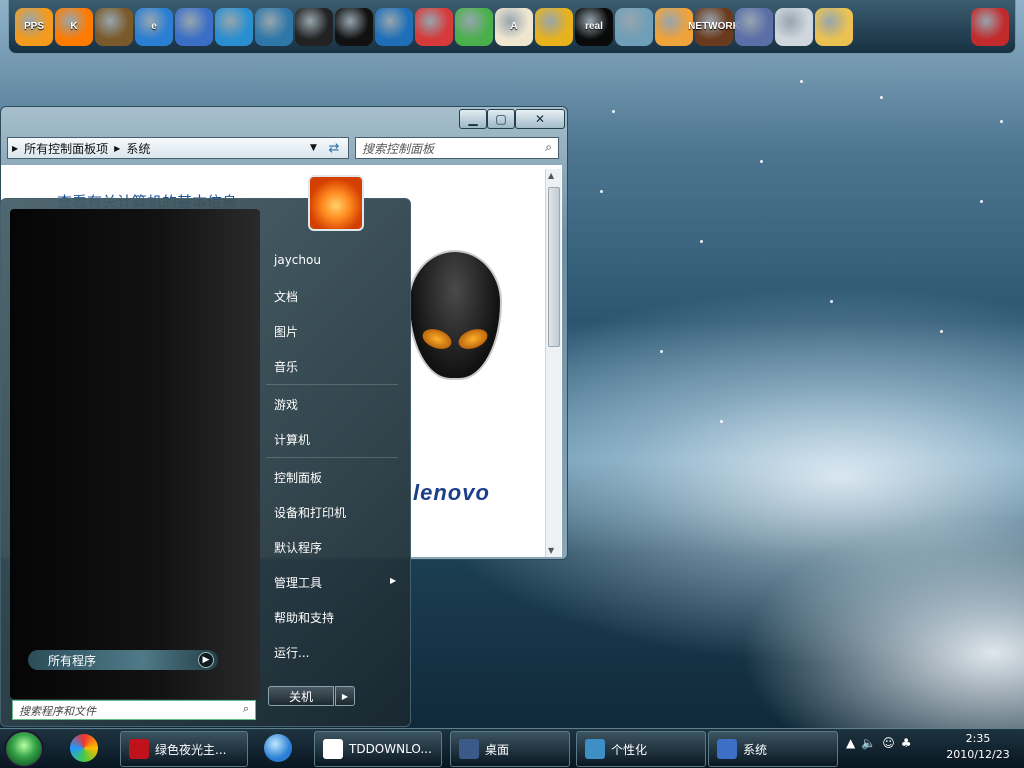  Describe the element at coordinates (297, 260) in the screenshot. I see `start-item-user: jaychou` at that location.